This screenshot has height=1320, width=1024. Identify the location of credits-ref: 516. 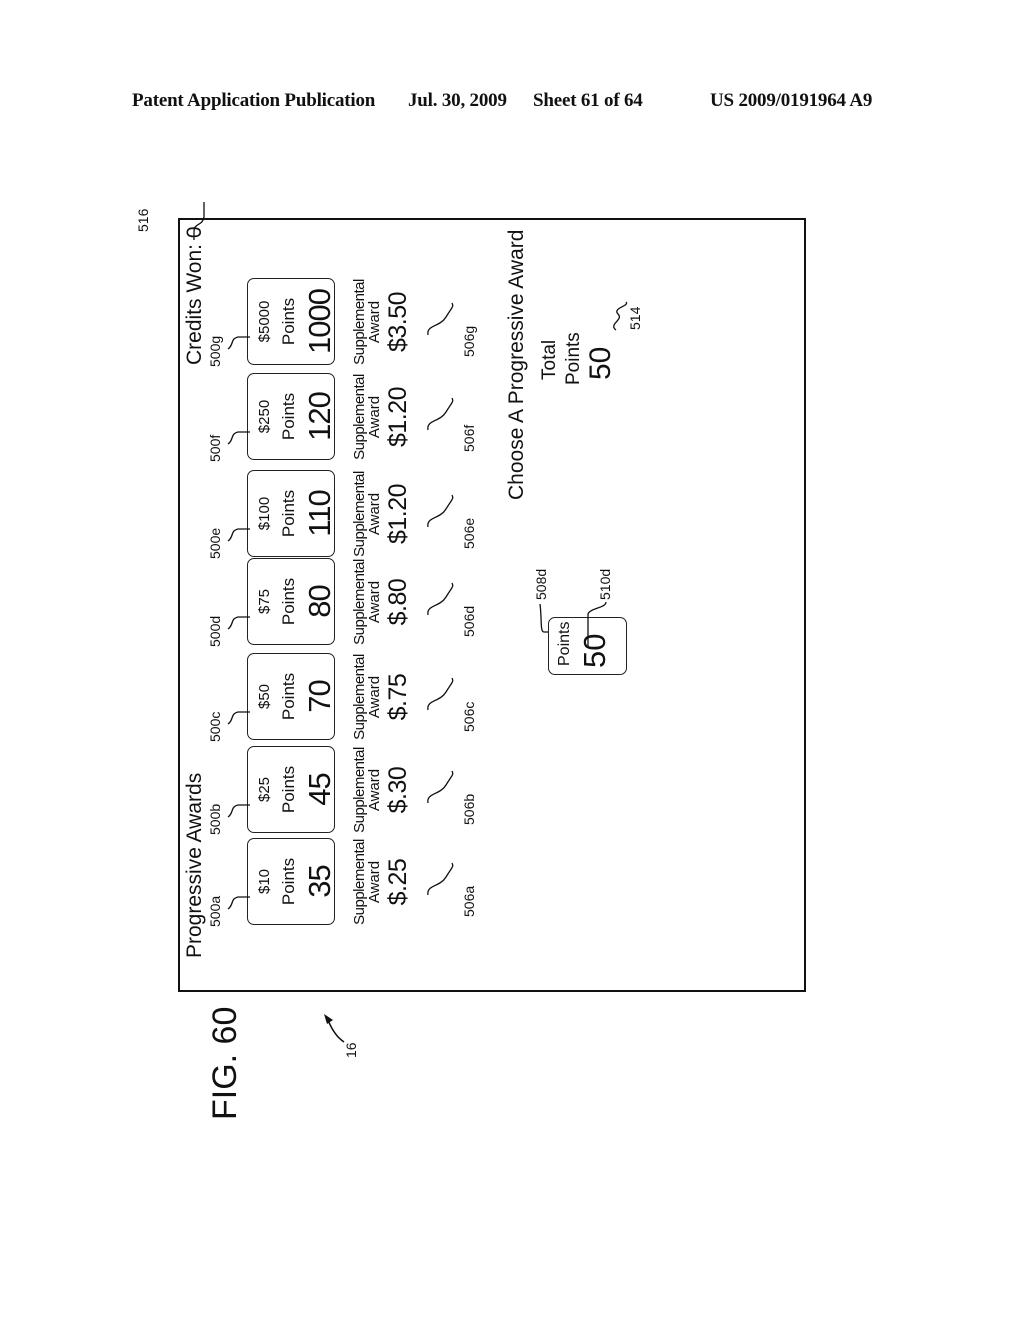
(143, 220).